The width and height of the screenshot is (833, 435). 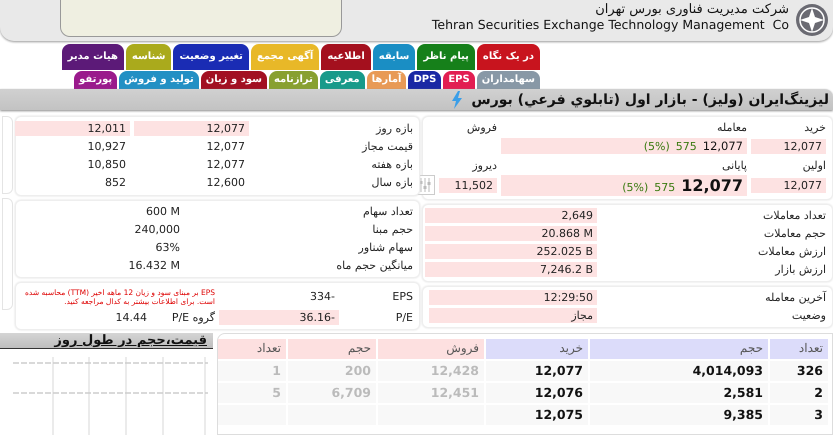 I want to click on logo-icon, so click(x=812, y=20).